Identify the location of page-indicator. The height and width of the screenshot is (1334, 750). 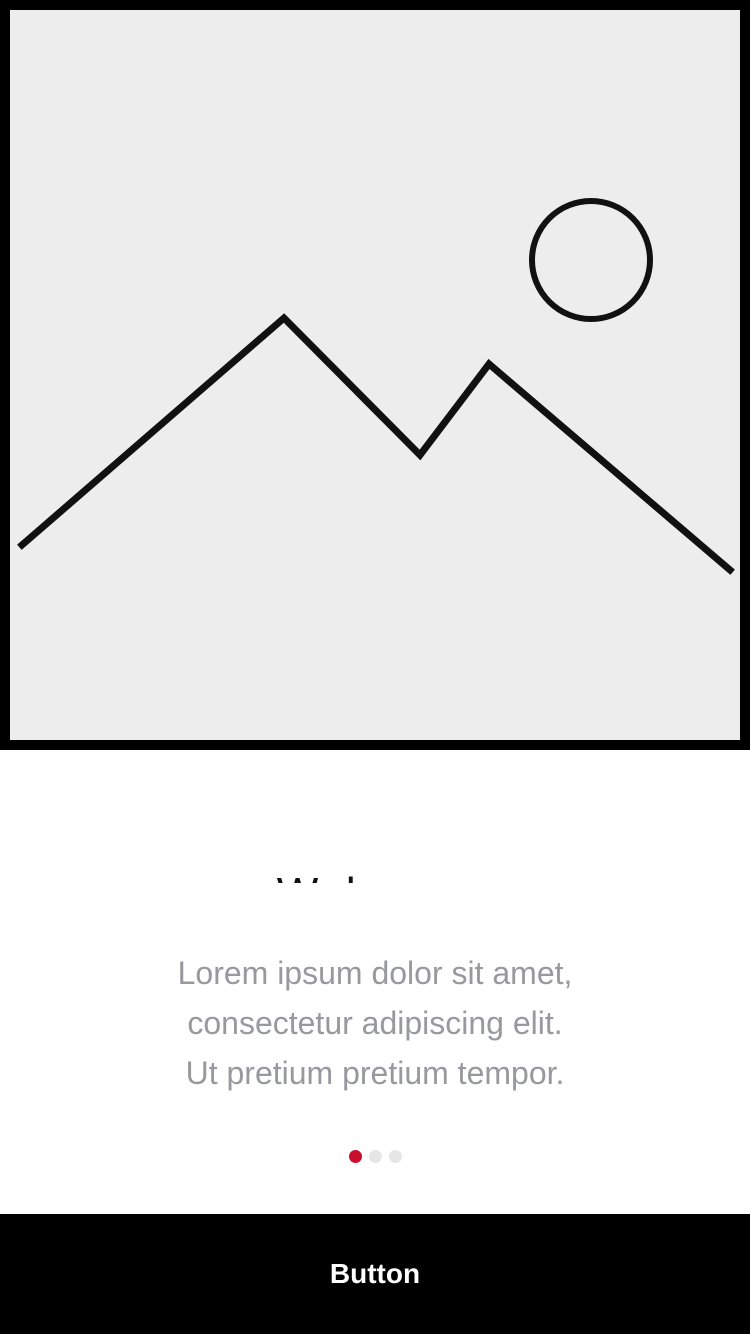
(375, 1158).